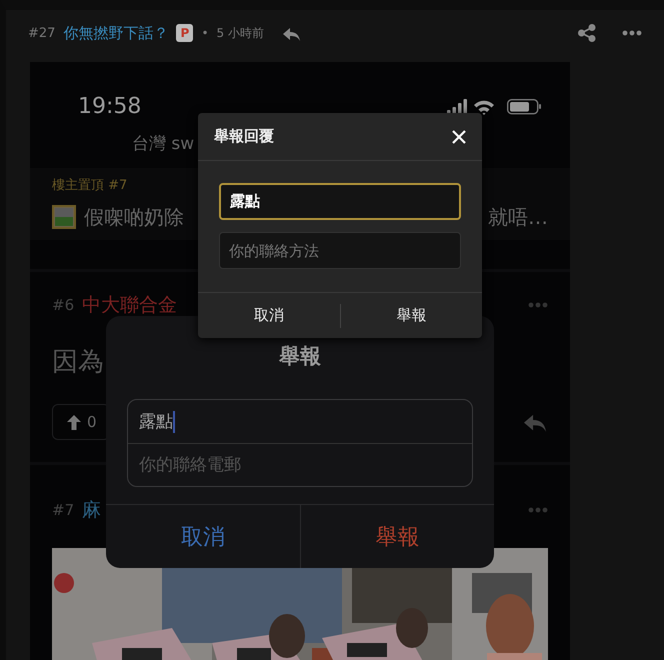 This screenshot has height=660, width=664. I want to click on battery-icon, so click(524, 107).